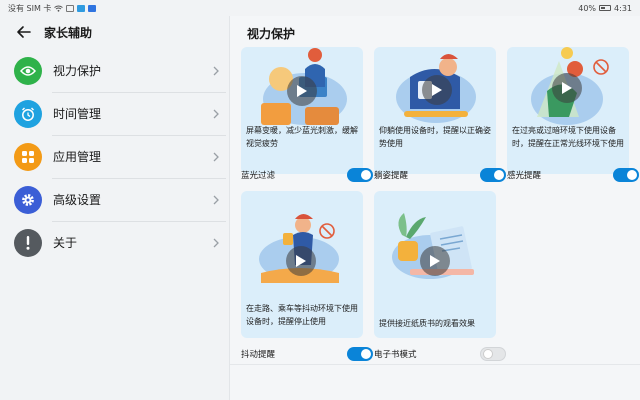 This screenshot has height=400, width=640. I want to click on exclamation-icon, so click(28, 242).